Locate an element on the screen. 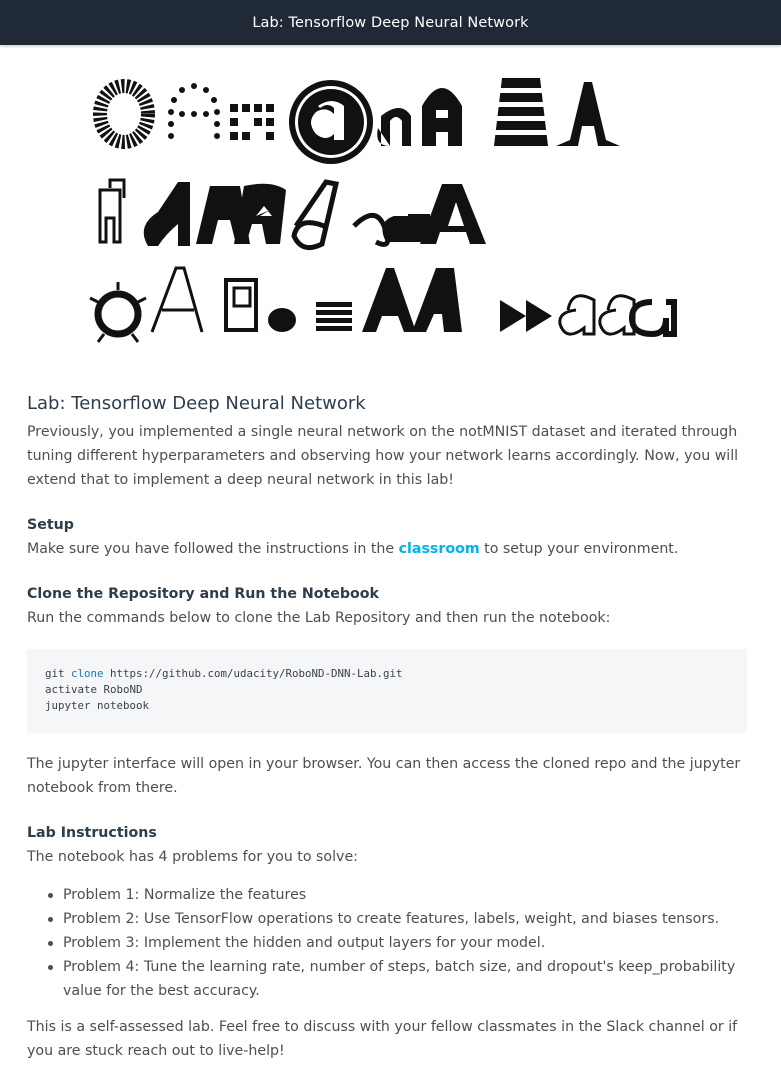  top-header-bar: Lab: Tensorflow Deep Neural Network is located at coordinates (390, 22).